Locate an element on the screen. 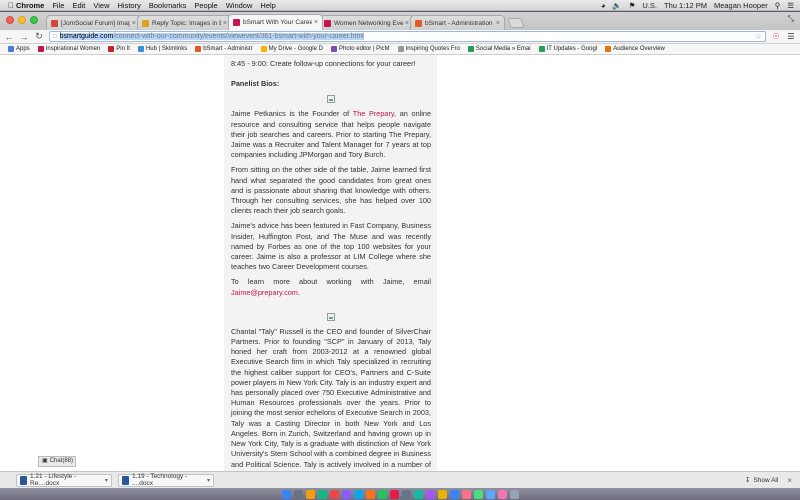 Image resolution: width=800 pixels, height=500 pixels. panelist-bios-heading: Panelist Bios: is located at coordinates (255, 84).